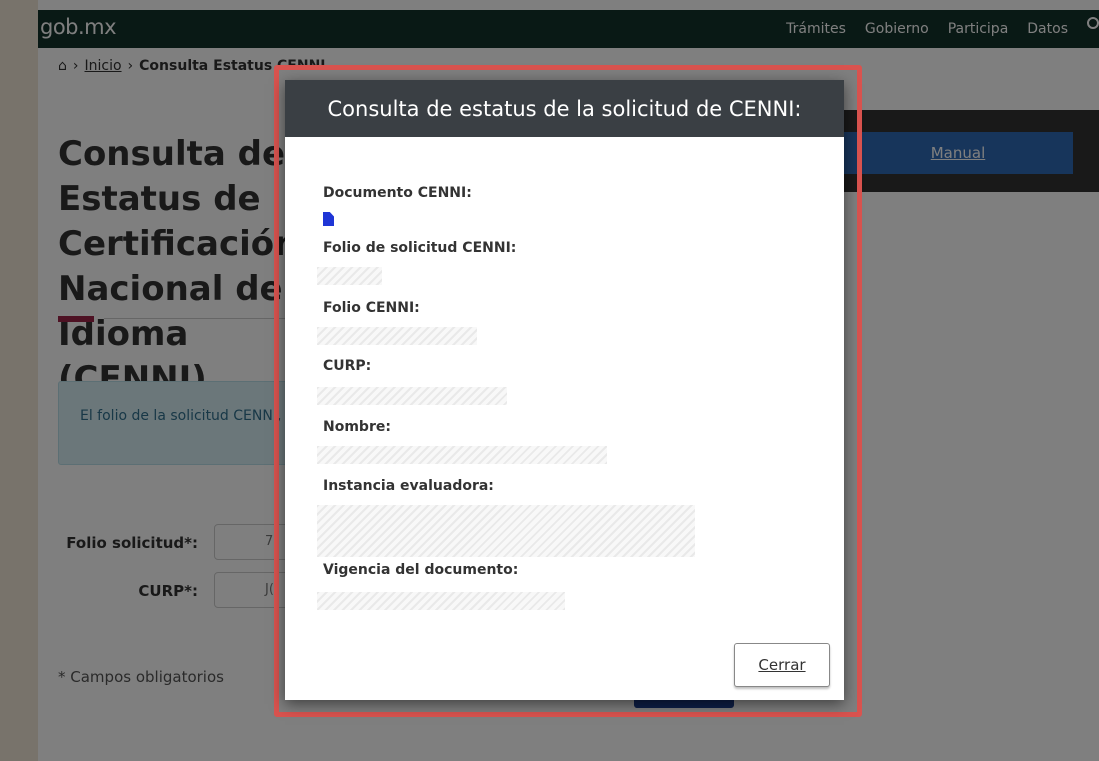 This screenshot has width=1099, height=761. Describe the element at coordinates (397, 193) in the screenshot. I see `documento-cenni-label: Documento CENNI:` at that location.